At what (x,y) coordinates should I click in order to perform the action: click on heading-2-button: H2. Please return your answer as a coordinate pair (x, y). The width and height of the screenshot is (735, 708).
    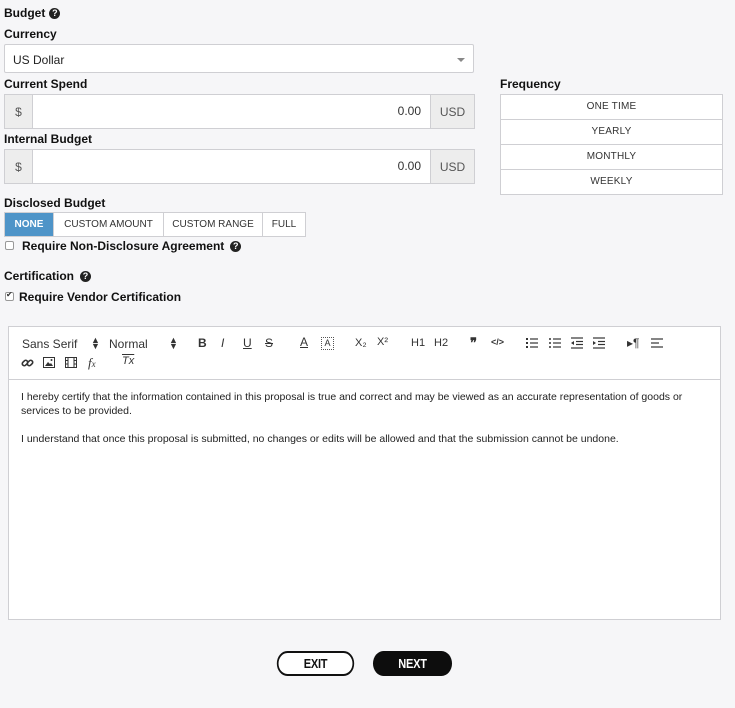
    Looking at the image, I should click on (441, 343).